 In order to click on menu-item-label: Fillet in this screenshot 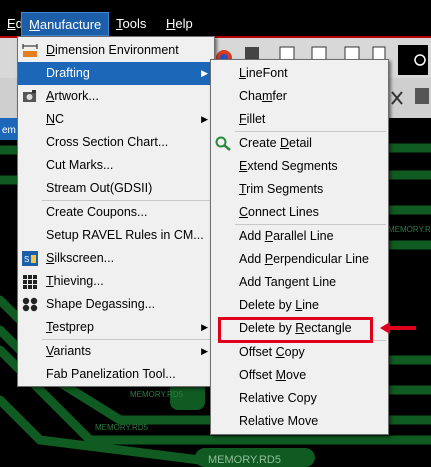, I will do `click(252, 119)`.